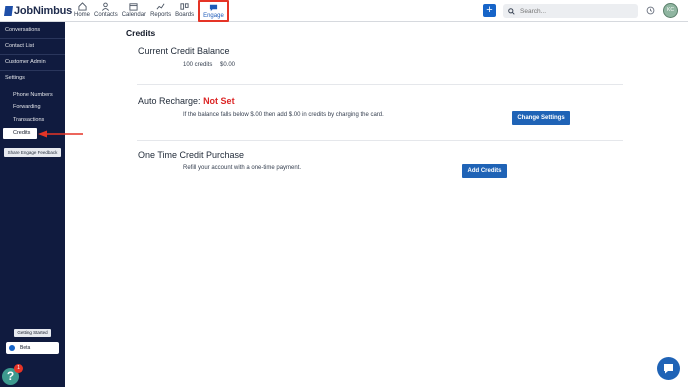 This screenshot has height=387, width=688. I want to click on nav-home: Home, so click(82, 11).